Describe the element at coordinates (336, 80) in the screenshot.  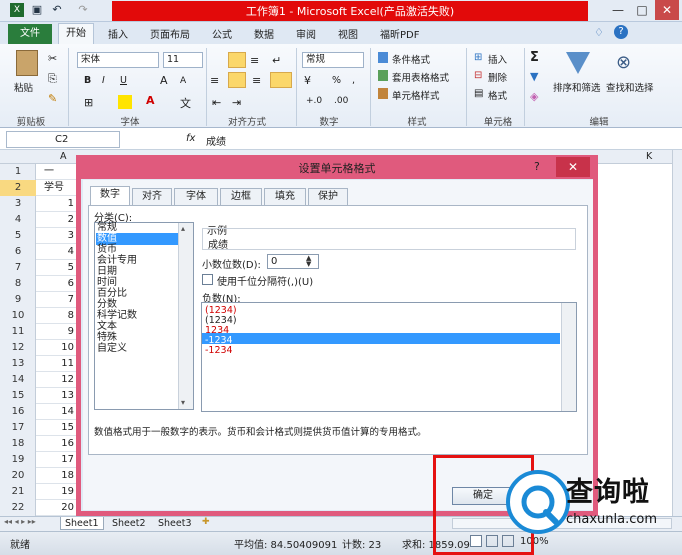
I see `percent-button: %` at that location.